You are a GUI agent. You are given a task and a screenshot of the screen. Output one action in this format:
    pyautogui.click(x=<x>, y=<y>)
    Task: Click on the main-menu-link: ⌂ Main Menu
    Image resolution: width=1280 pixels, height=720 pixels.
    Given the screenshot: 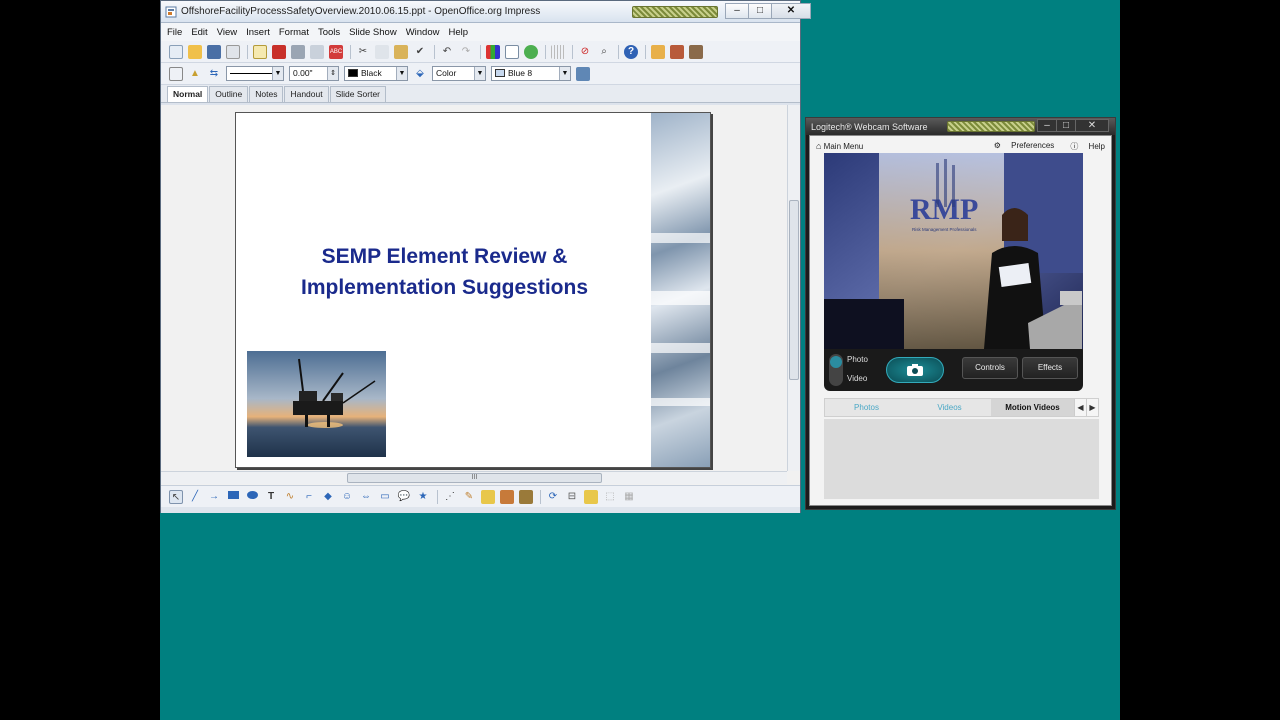 What is the action you would take?
    pyautogui.click(x=839, y=146)
    